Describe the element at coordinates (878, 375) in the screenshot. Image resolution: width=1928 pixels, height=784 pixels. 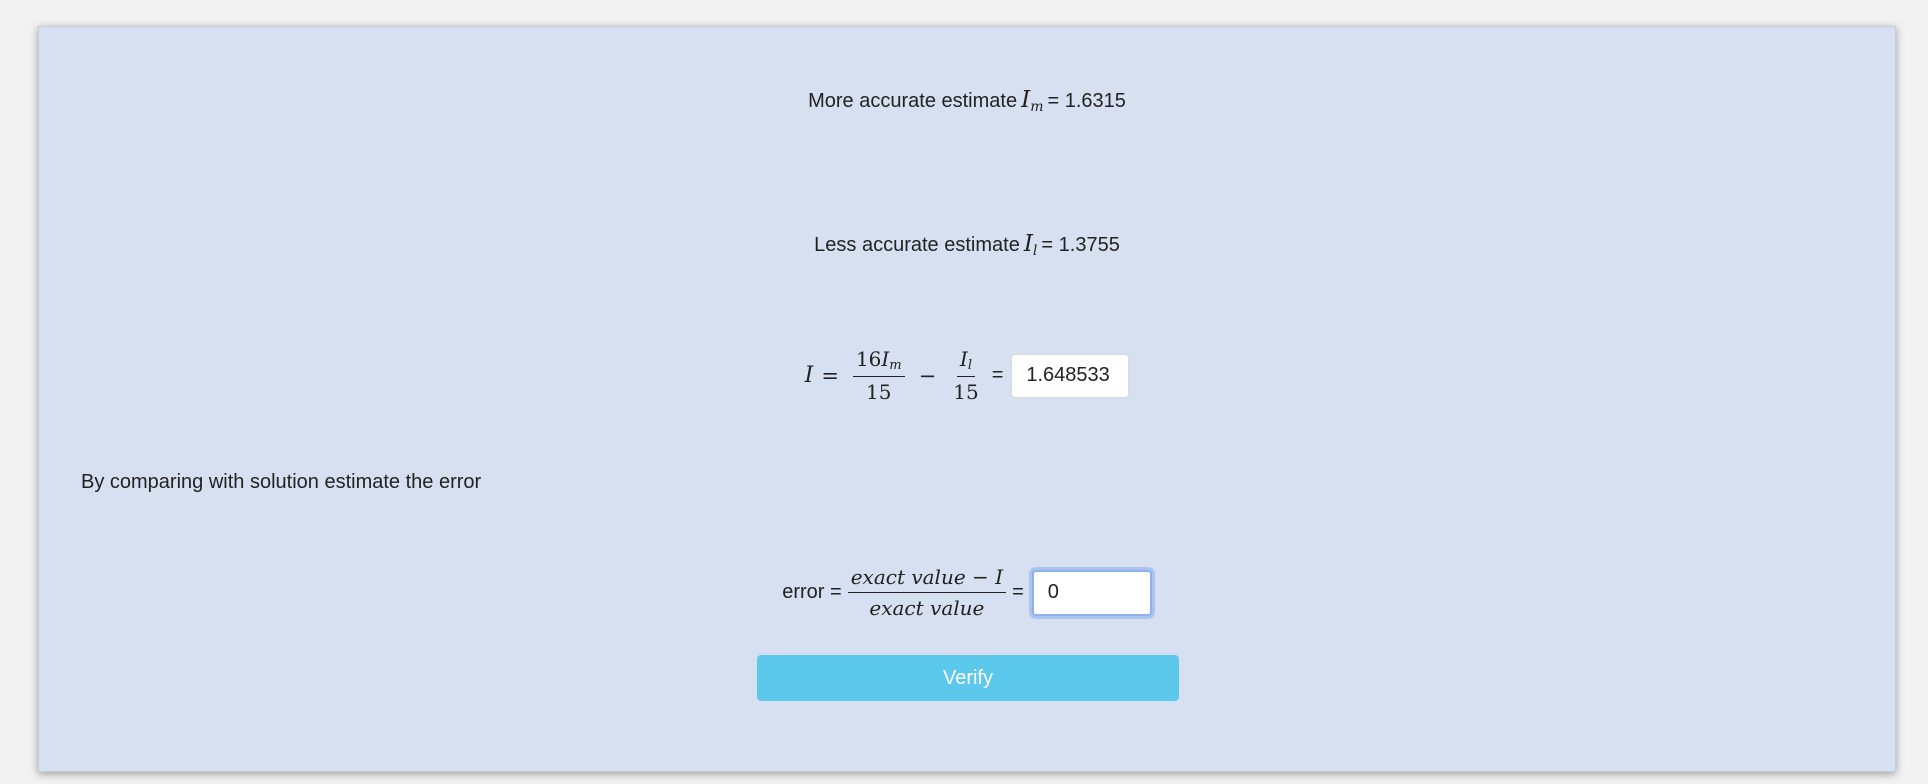
I see `fraction-16im-over-15: 16Im 15` at that location.